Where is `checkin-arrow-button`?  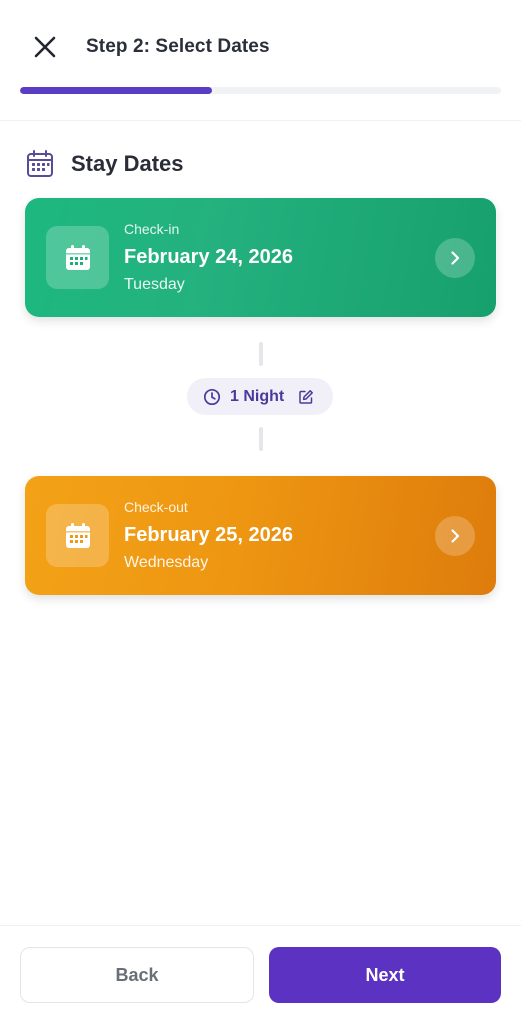 checkin-arrow-button is located at coordinates (455, 258).